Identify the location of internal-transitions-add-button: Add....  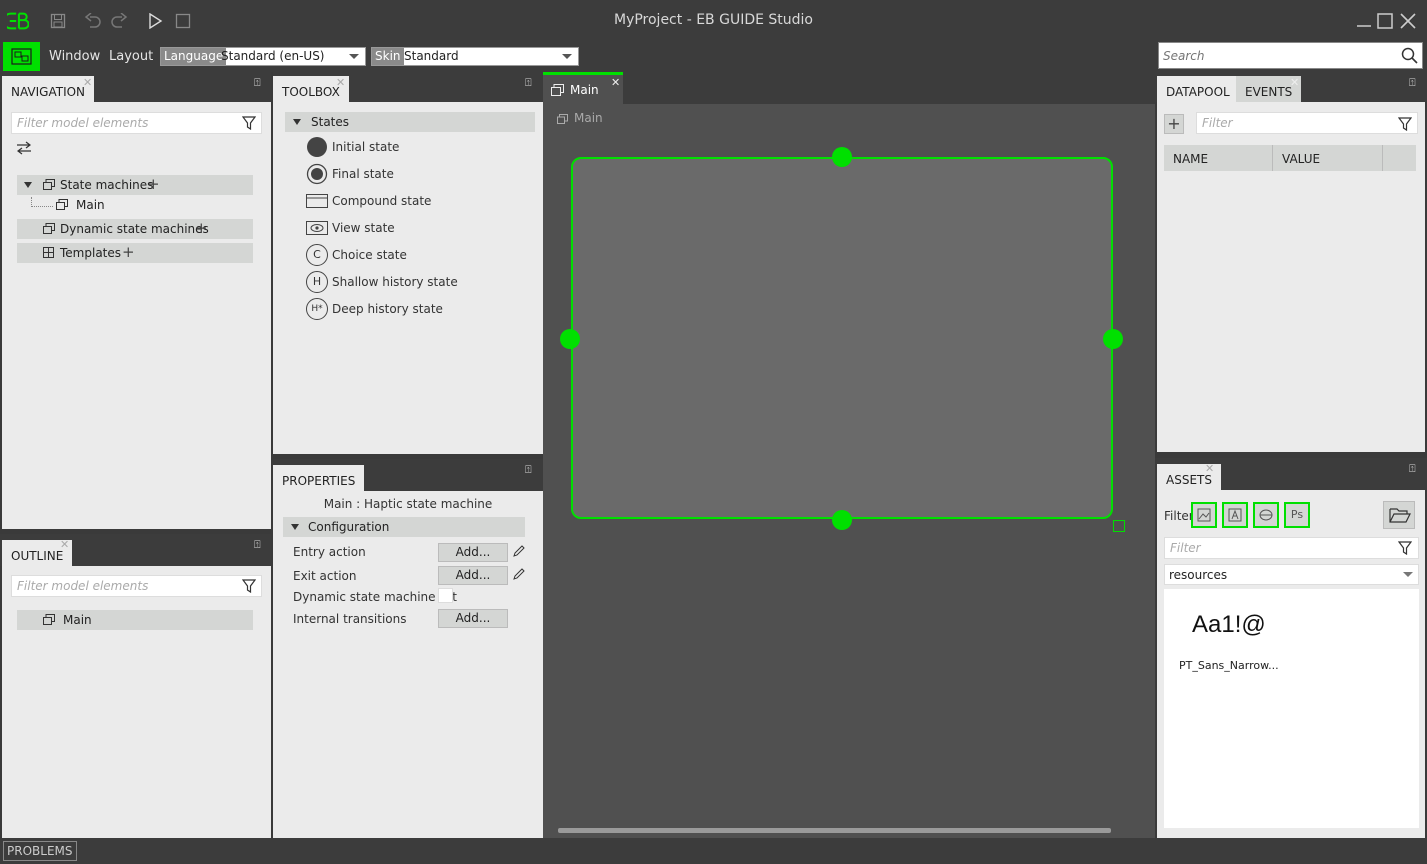
(473, 618).